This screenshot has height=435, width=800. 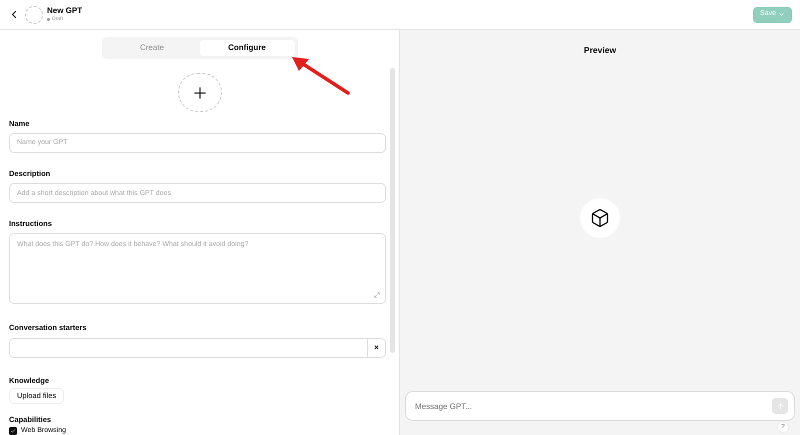 What do you see at coordinates (64, 11) in the screenshot?
I see `gpt-title: New GPT` at bounding box center [64, 11].